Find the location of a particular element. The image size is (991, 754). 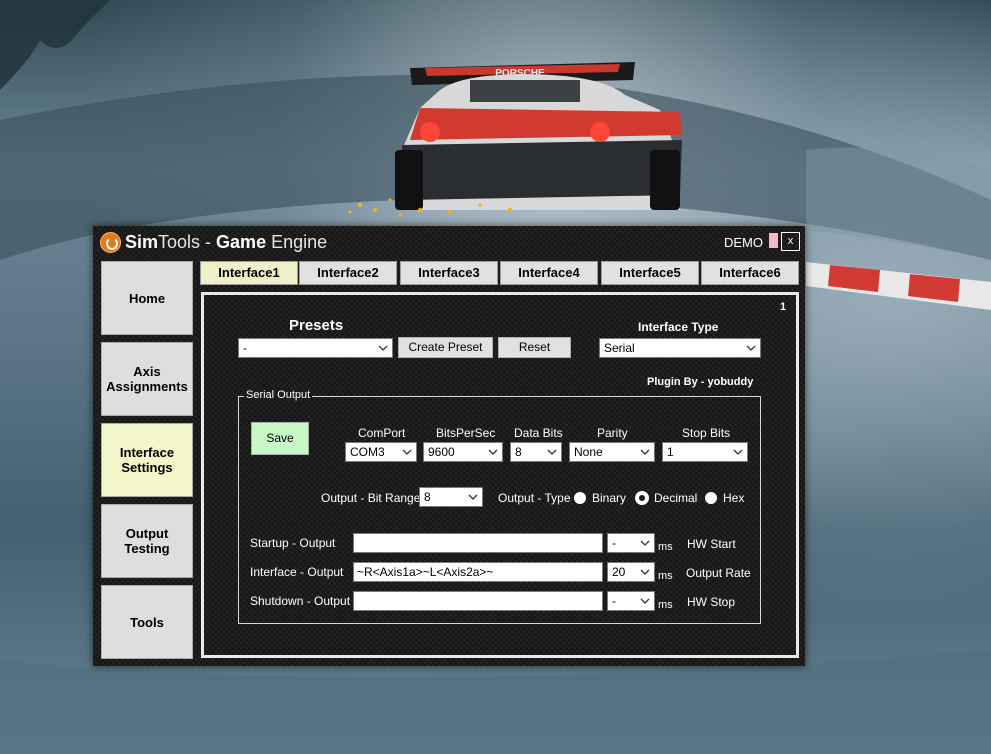

parity-select: None is located at coordinates (612, 452).